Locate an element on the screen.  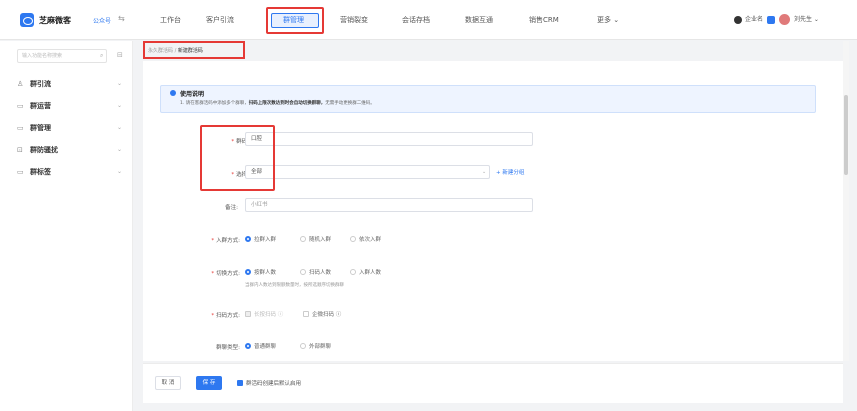
info-icon is located at coordinates (173, 93).